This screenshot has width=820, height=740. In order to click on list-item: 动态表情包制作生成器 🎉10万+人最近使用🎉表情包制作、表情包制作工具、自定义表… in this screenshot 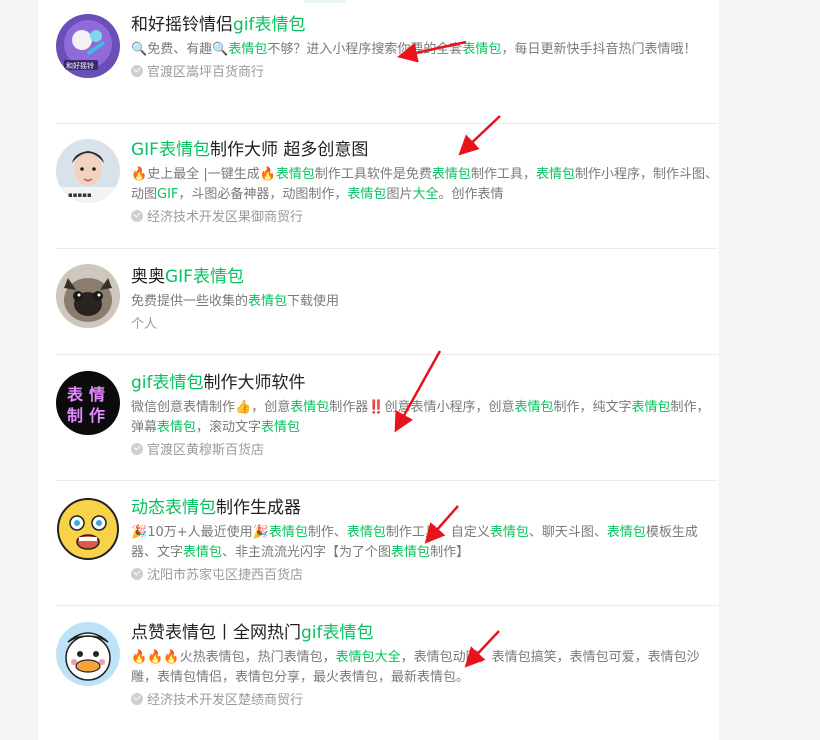, I will do `click(387, 543)`.